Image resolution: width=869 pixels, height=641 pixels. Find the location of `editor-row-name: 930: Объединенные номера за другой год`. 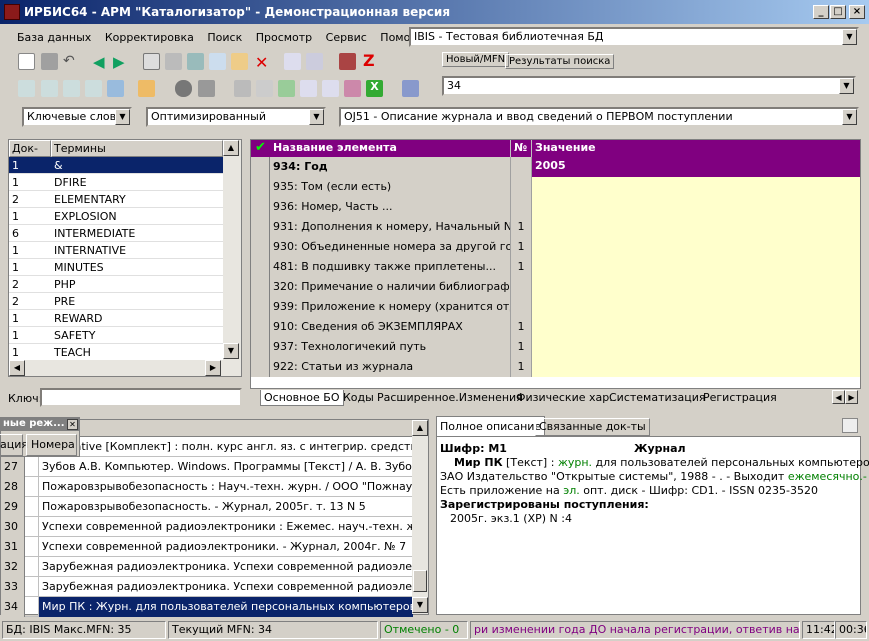

editor-row-name: 930: Объединенные номера за другой год is located at coordinates (390, 247).